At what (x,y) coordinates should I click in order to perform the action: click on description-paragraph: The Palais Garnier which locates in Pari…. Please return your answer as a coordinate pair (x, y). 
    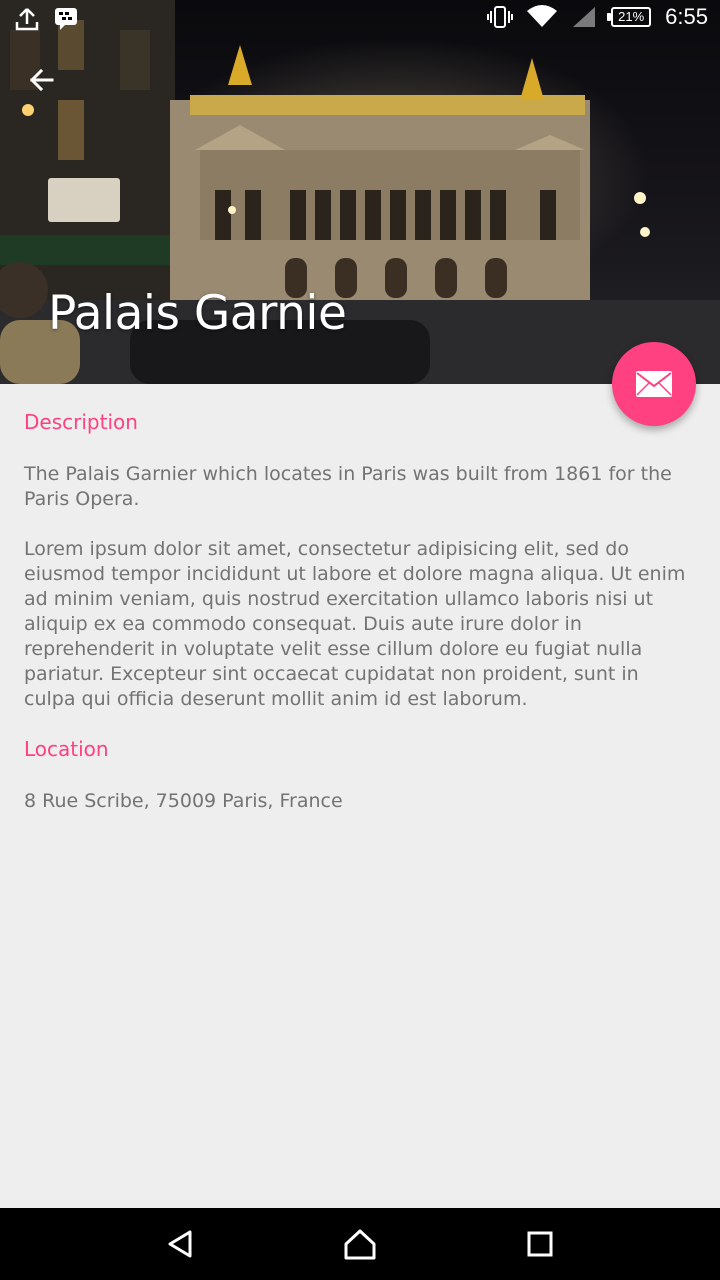
    Looking at the image, I should click on (348, 486).